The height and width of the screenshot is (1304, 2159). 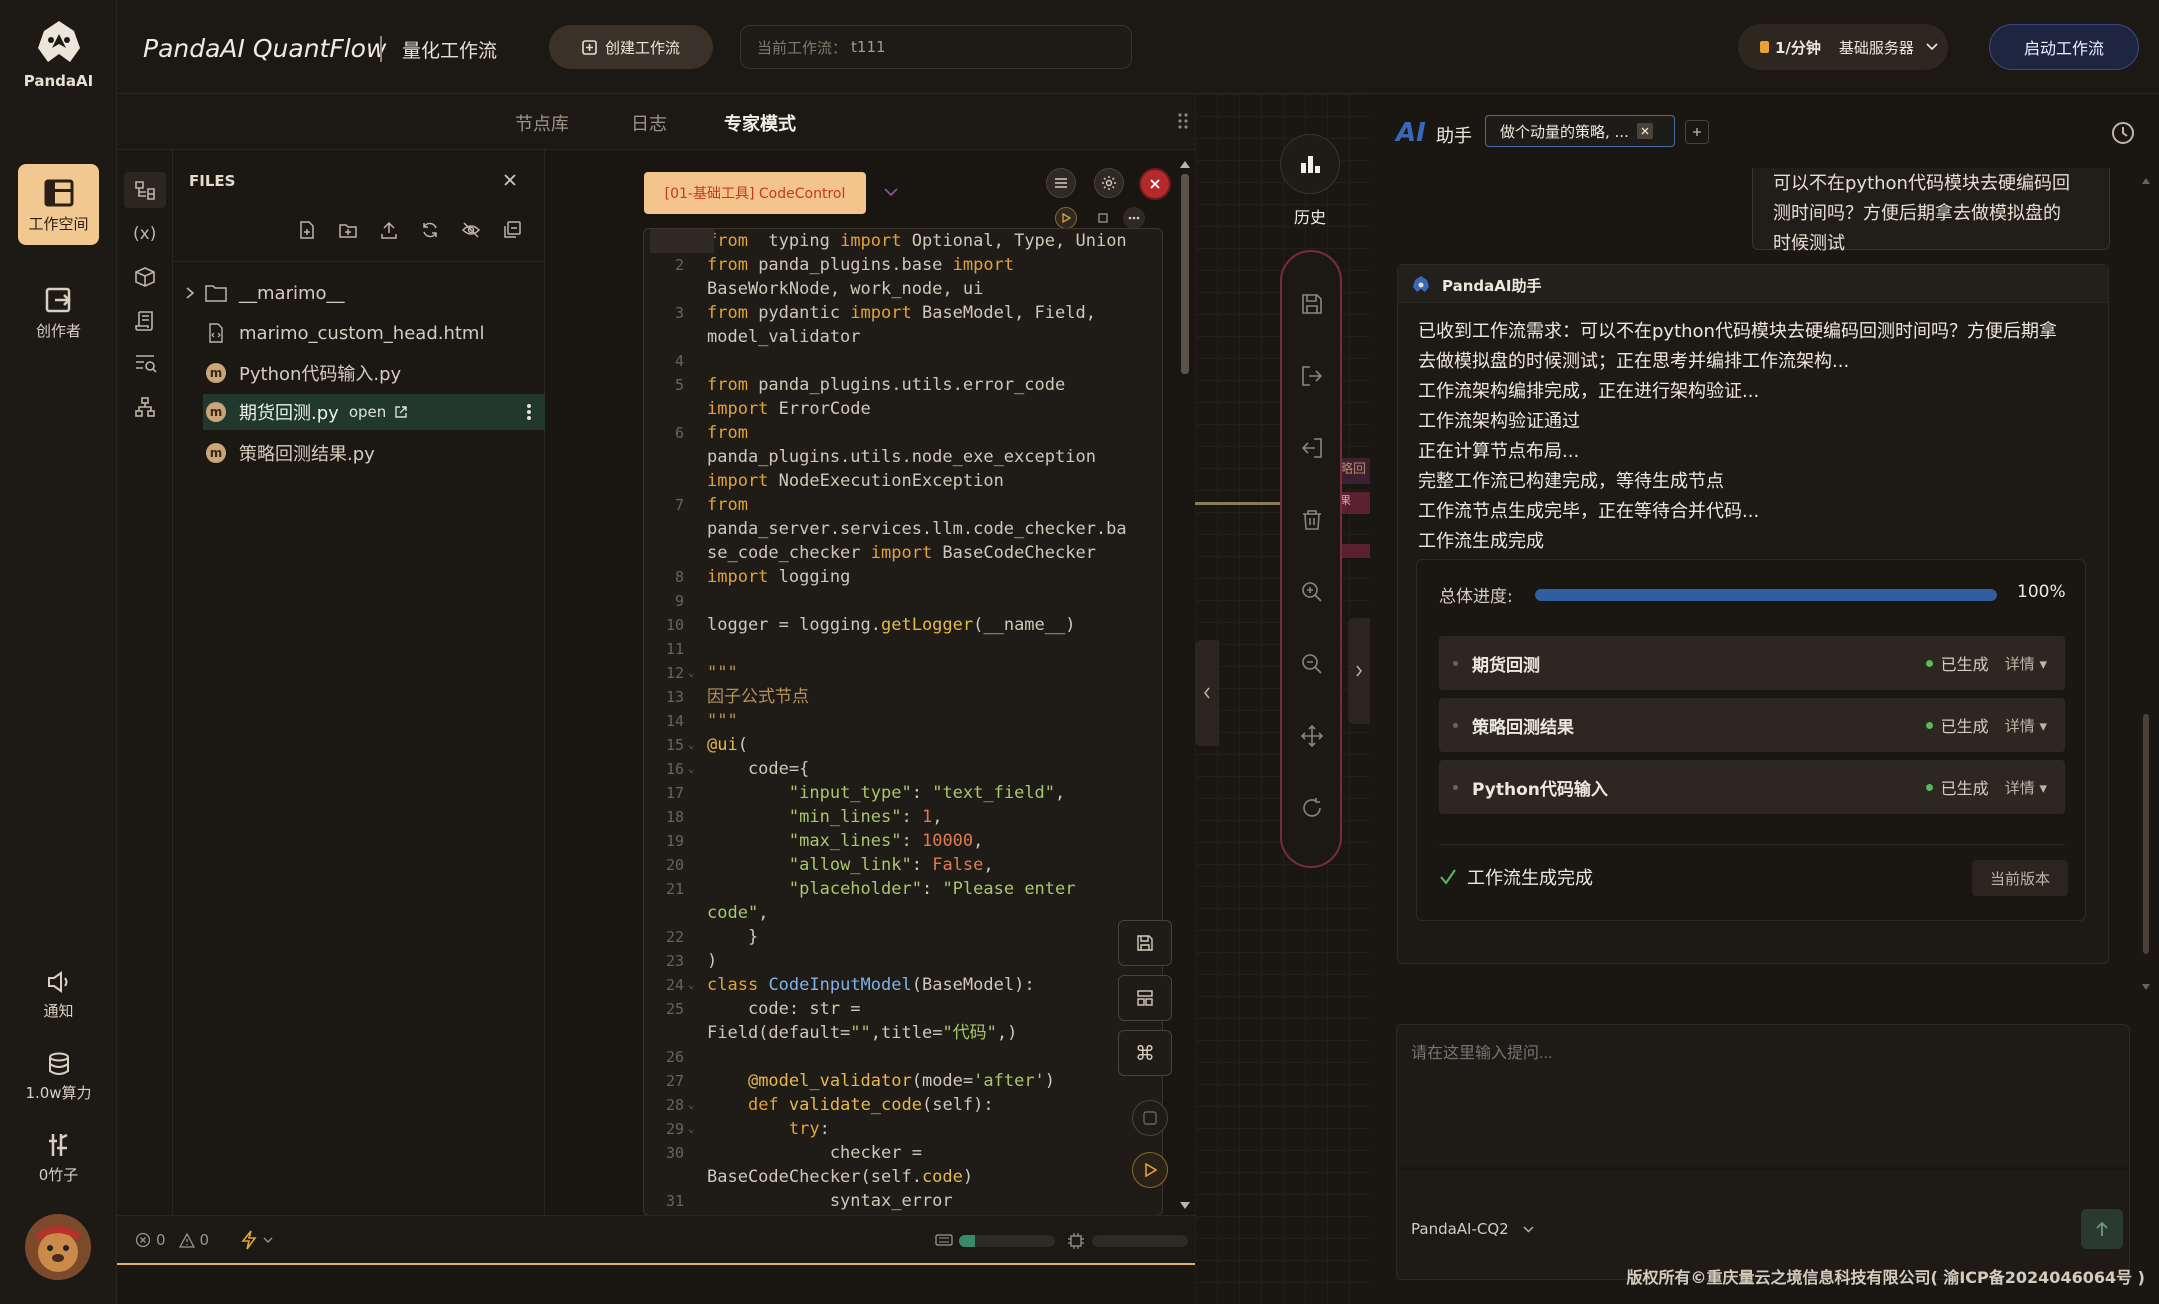 What do you see at coordinates (401, 412) in the screenshot?
I see `external-link-icon` at bounding box center [401, 412].